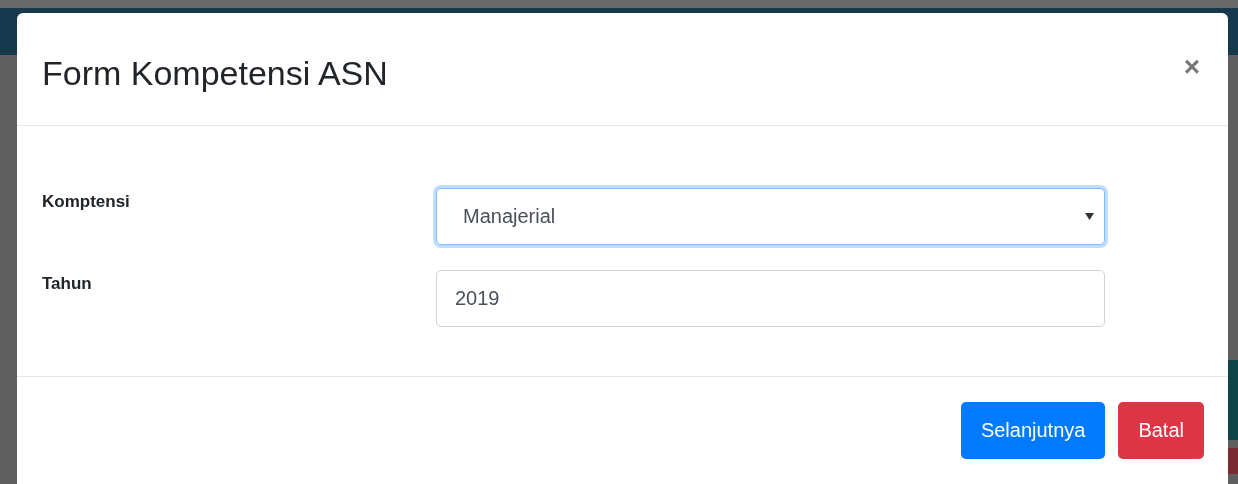 The image size is (1238, 484). I want to click on select-field: Manajerial, so click(770, 216).